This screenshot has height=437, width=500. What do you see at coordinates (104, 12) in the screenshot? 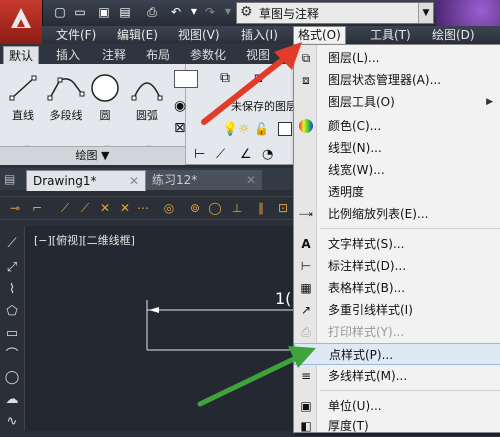
I see `save-icon: ▣` at bounding box center [104, 12].